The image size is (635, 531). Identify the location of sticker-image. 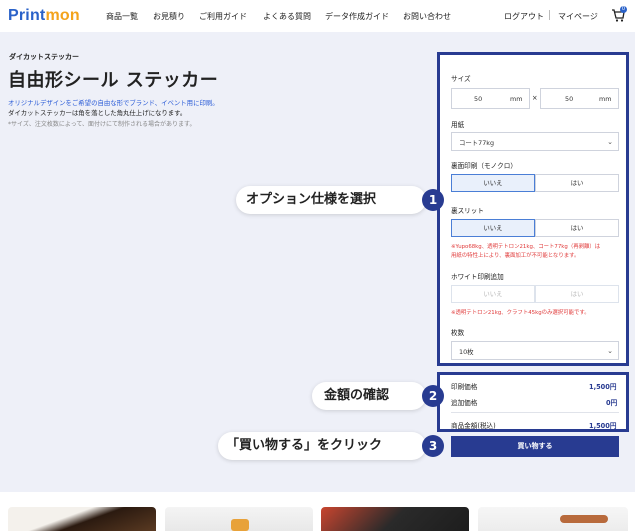
(240, 525).